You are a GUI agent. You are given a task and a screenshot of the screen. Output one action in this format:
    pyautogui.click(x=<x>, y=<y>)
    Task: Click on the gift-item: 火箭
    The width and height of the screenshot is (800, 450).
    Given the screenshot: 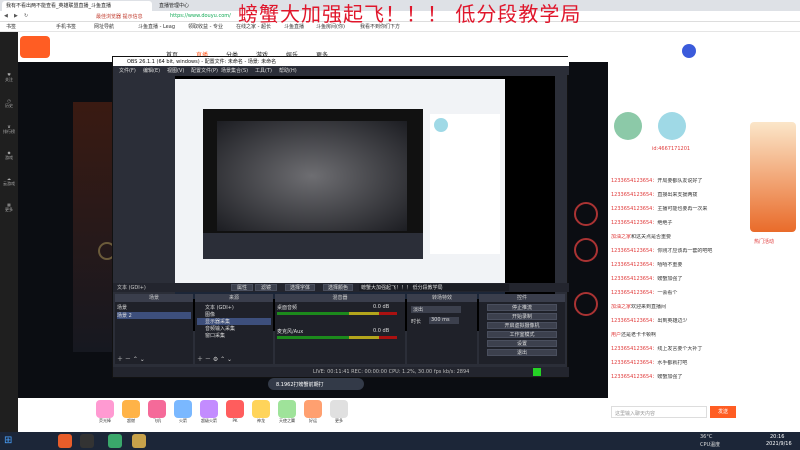 What is the action you would take?
    pyautogui.click(x=183, y=413)
    